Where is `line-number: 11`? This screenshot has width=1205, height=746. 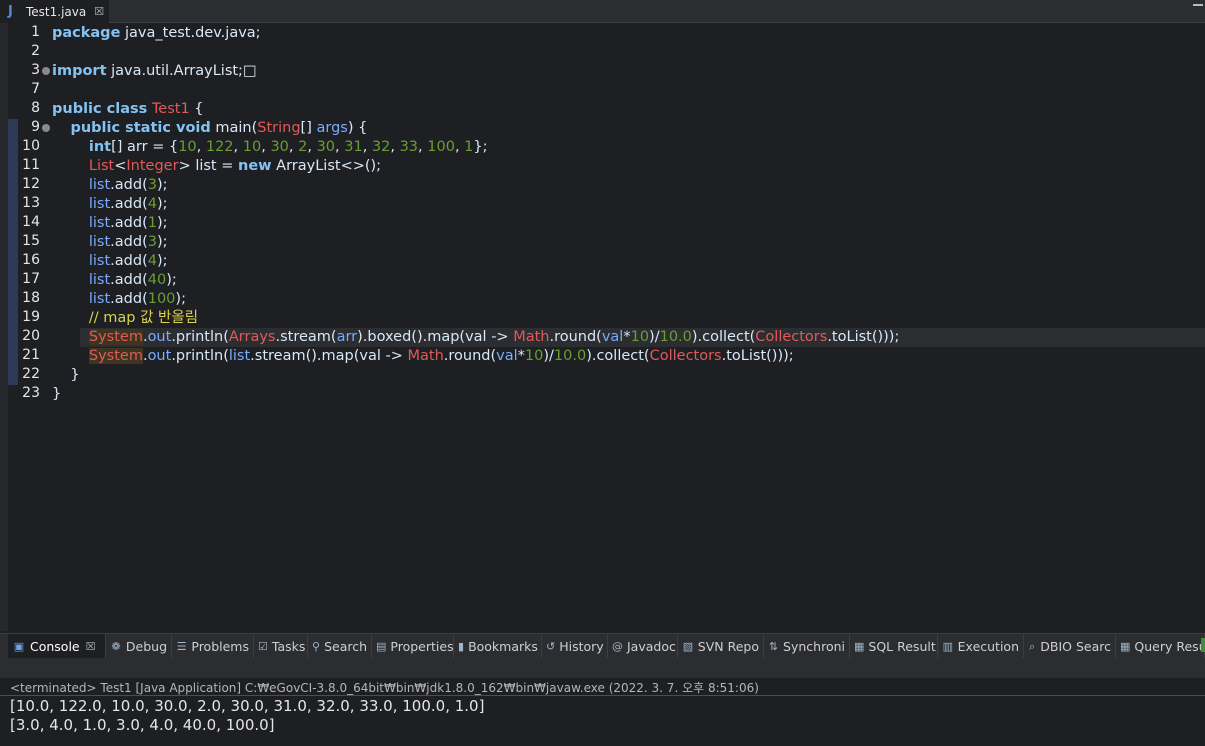 line-number: 11 is located at coordinates (31, 165).